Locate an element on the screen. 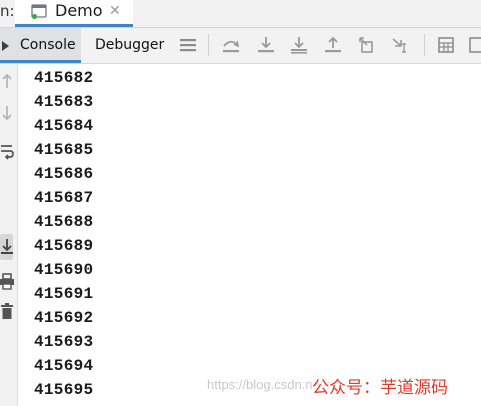  output-line: 415689 is located at coordinates (64, 246).